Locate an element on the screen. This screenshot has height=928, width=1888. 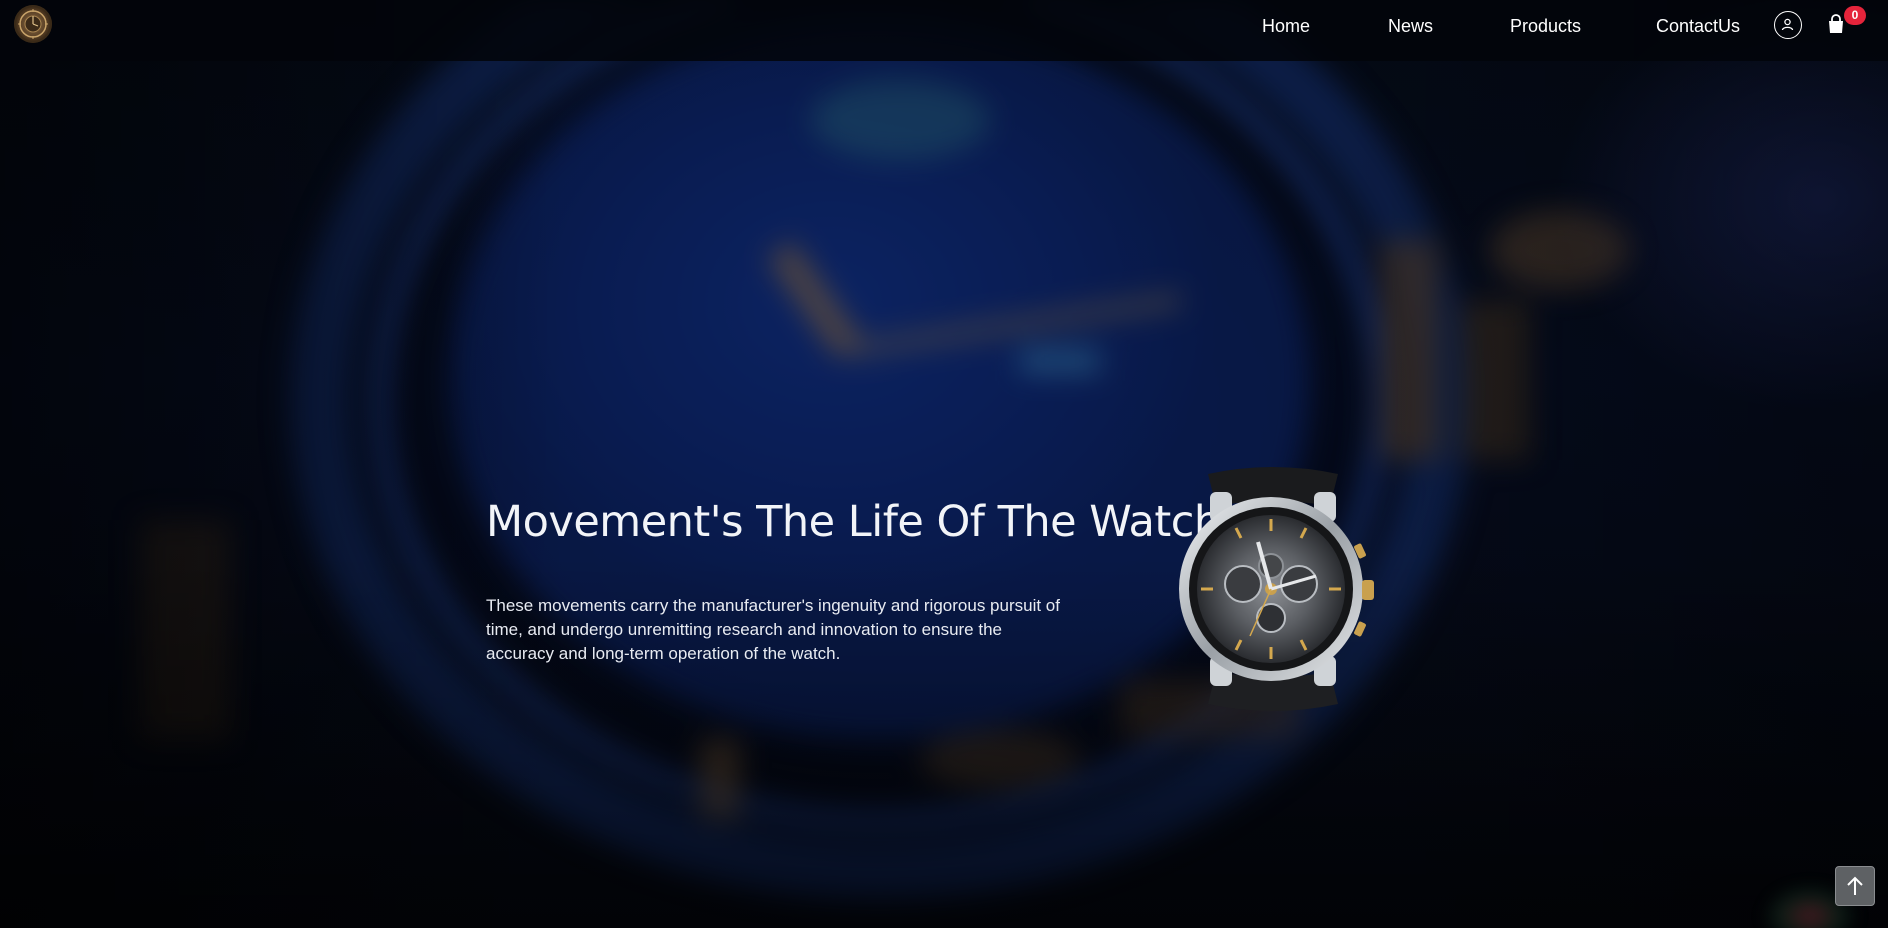
back-to-top-button is located at coordinates (1855, 886).